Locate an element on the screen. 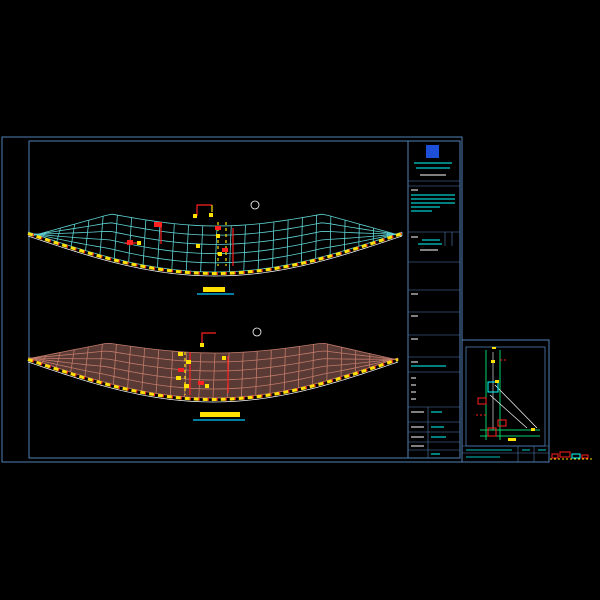 The image size is (600, 600). bottom-view-caption-label is located at coordinates (220, 414).